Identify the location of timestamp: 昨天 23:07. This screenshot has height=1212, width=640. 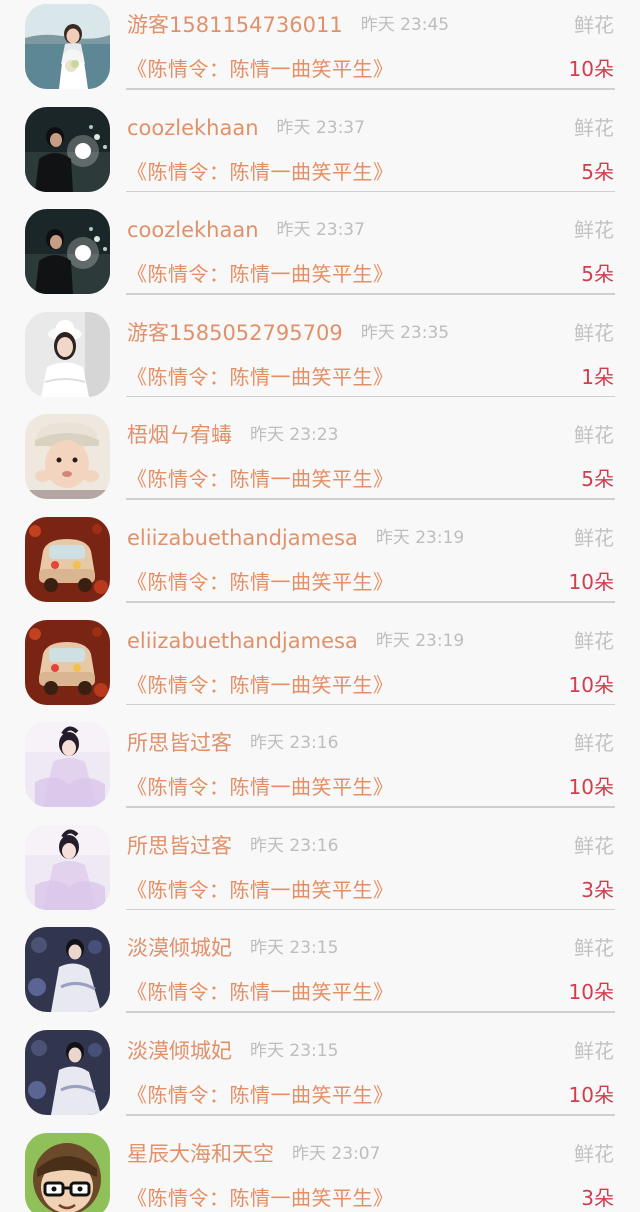
(336, 1153).